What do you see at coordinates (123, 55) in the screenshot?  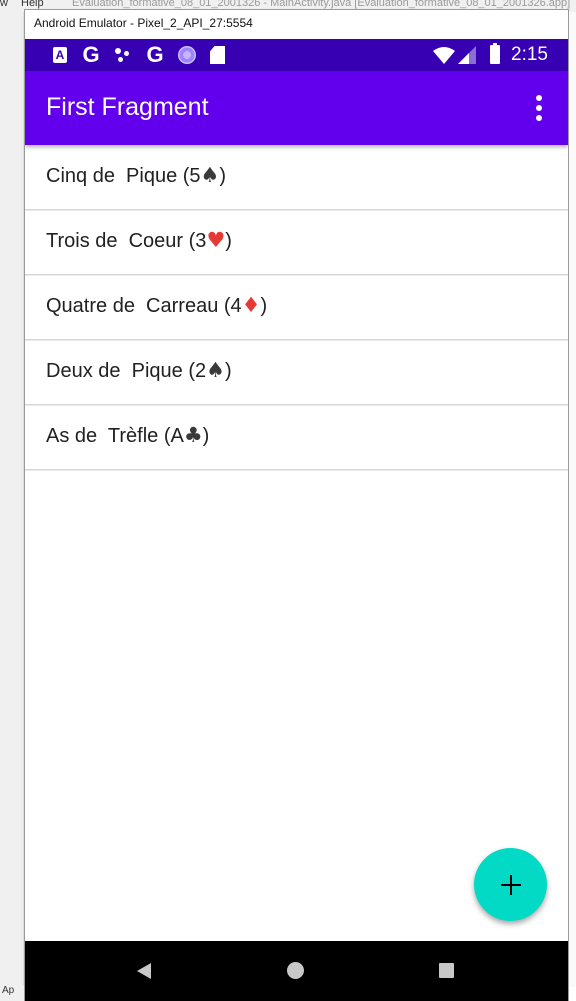 I see `assistant-dots-icon` at bounding box center [123, 55].